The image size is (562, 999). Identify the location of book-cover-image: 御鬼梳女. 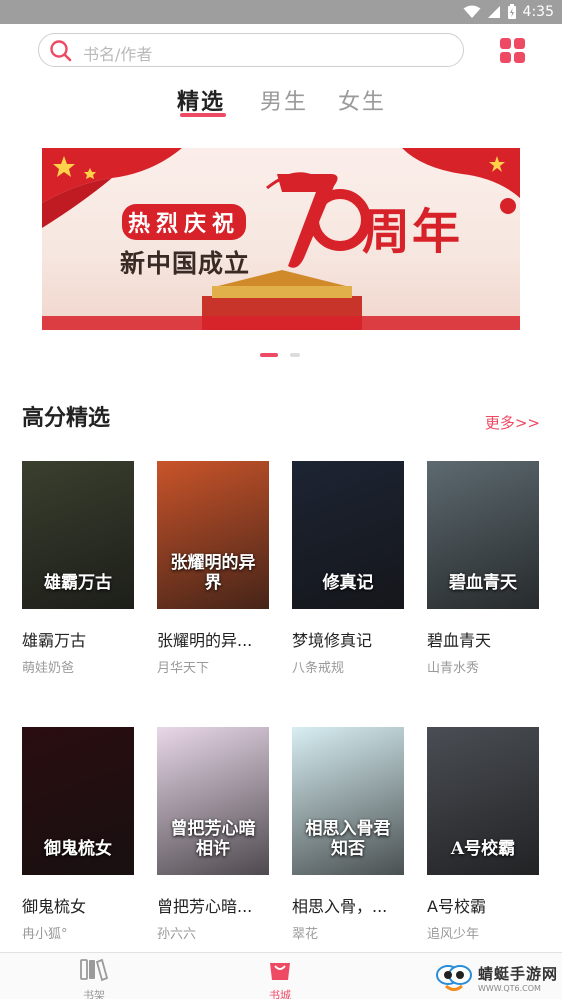
(78, 801).